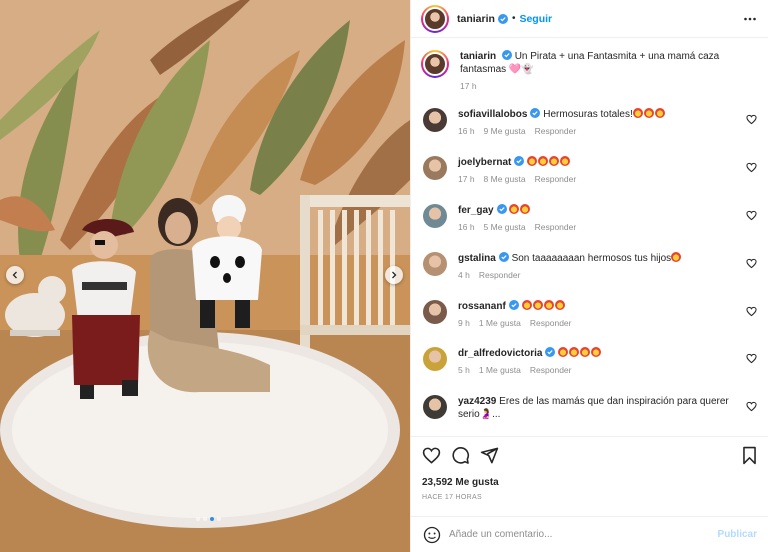  Describe the element at coordinates (750, 19) in the screenshot. I see `more-horizontal-icon` at that location.